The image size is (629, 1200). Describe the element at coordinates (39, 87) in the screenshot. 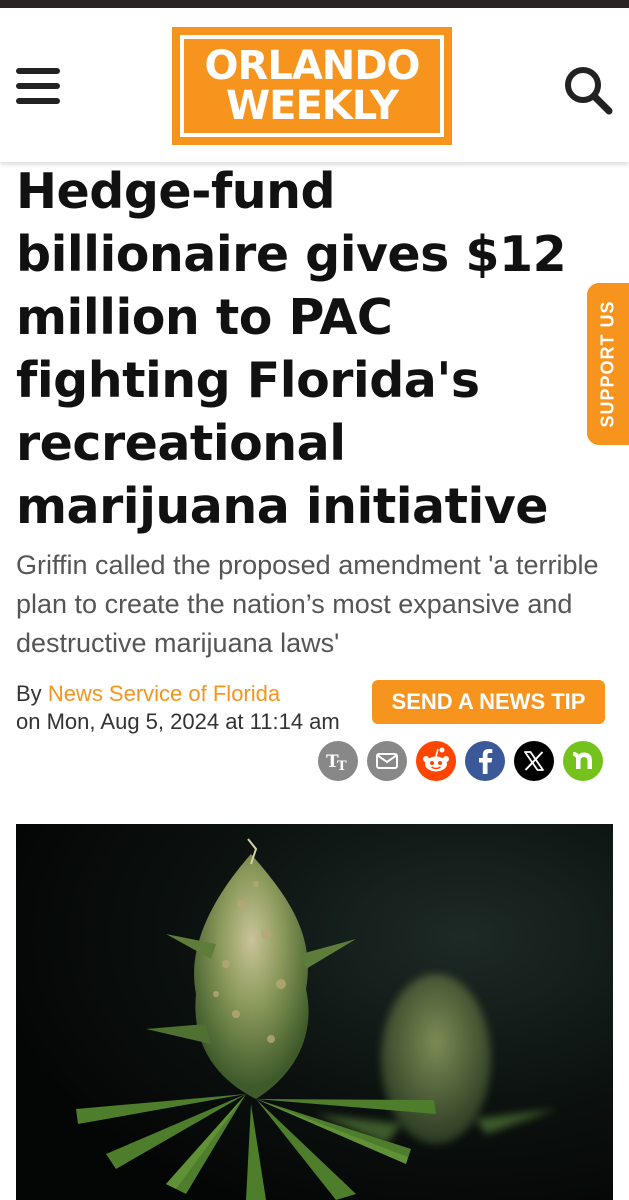

I see `hamburger-menu-icon` at that location.